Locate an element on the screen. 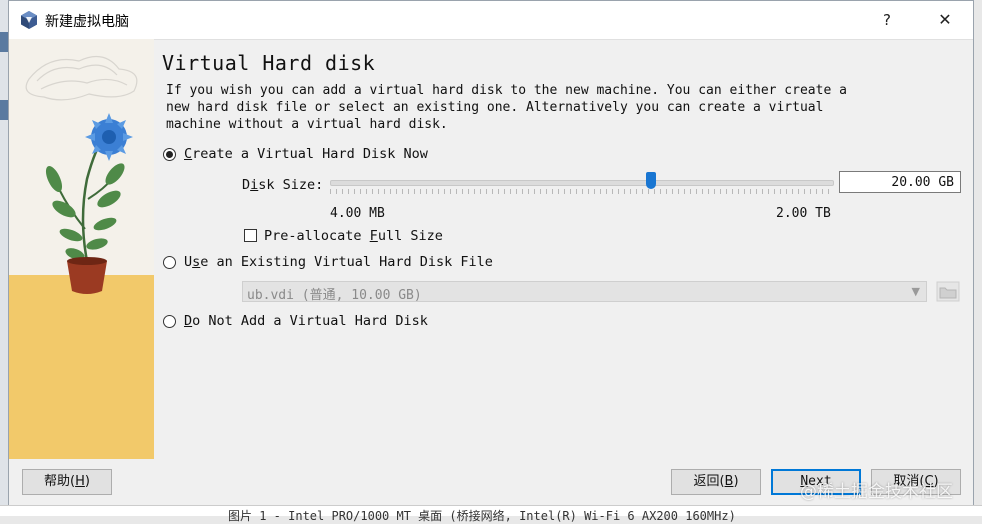 This screenshot has height=524, width=982. no-disk-label: Do Not Add a Virtual Hard Disk is located at coordinates (306, 321).